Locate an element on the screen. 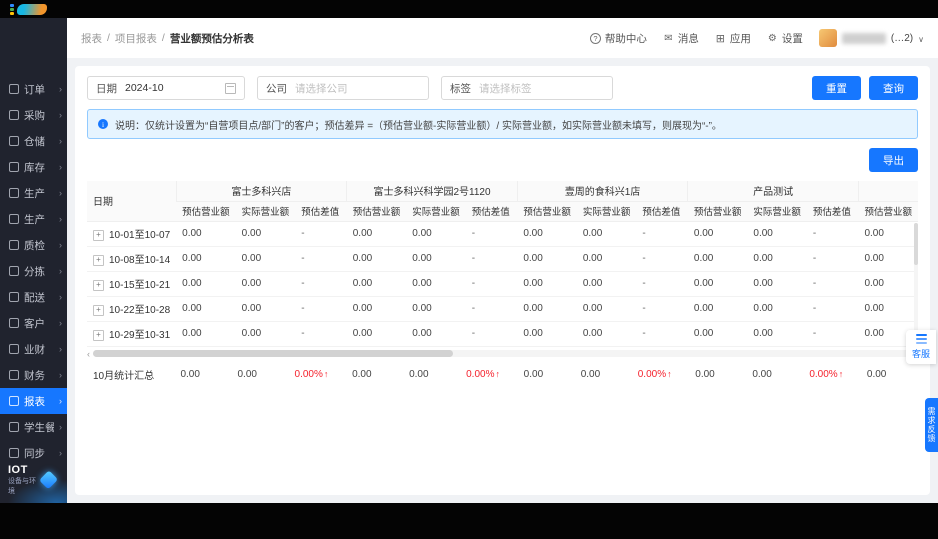 This screenshot has height=539, width=938. sidebar-item-orders: 订单 is located at coordinates (33, 89).